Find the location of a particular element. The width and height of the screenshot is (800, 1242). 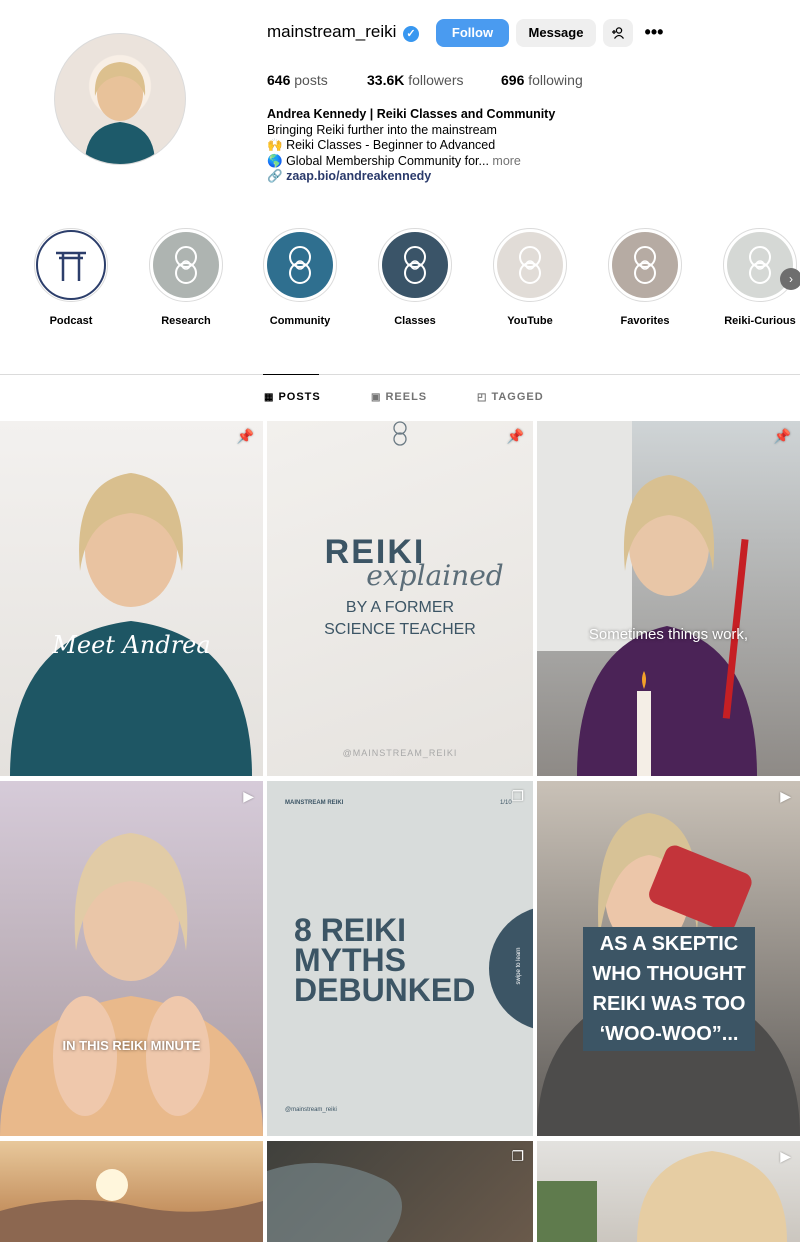

add-user-icon is located at coordinates (618, 33).